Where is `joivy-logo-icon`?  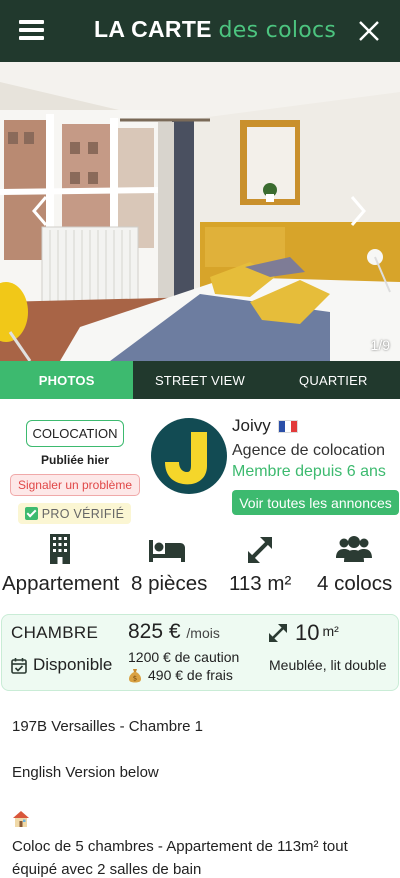
joivy-logo-icon is located at coordinates (186, 458).